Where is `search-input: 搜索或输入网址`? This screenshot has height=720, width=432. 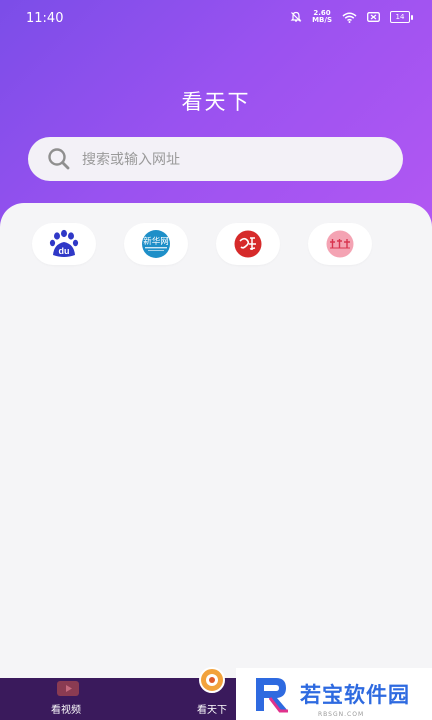 search-input: 搜索或输入网址 is located at coordinates (215, 159).